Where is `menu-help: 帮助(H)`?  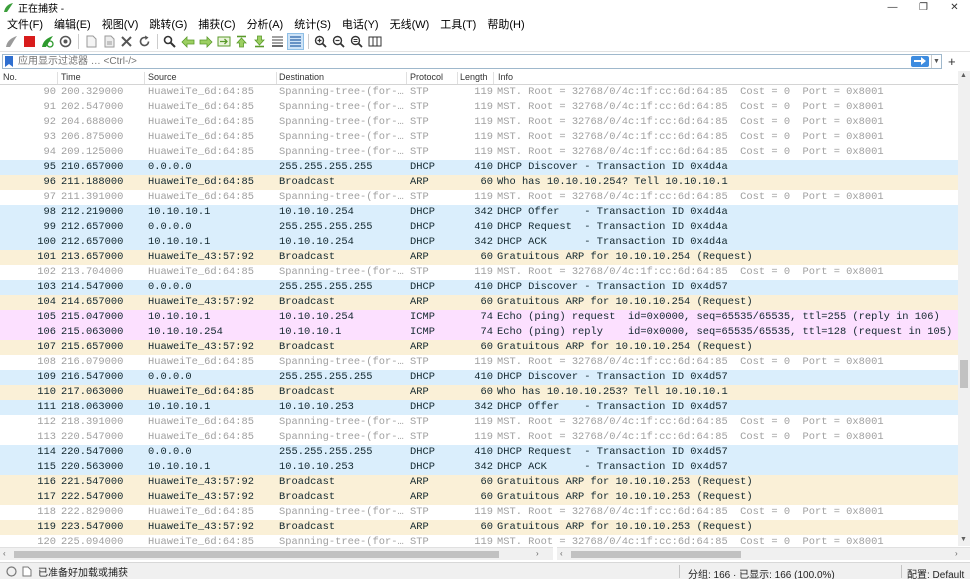
menu-help: 帮助(H) is located at coordinates (505, 24).